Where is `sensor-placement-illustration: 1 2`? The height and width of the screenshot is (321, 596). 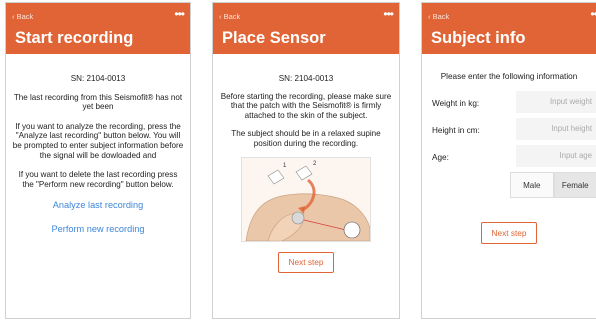
sensor-placement-illustration: 1 2 is located at coordinates (306, 199).